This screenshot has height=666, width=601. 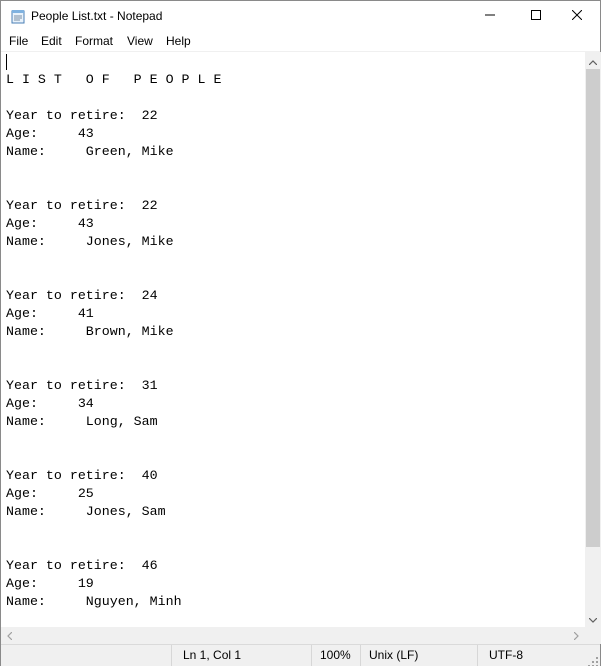 I want to click on minimize-icon, so click(x=490, y=16).